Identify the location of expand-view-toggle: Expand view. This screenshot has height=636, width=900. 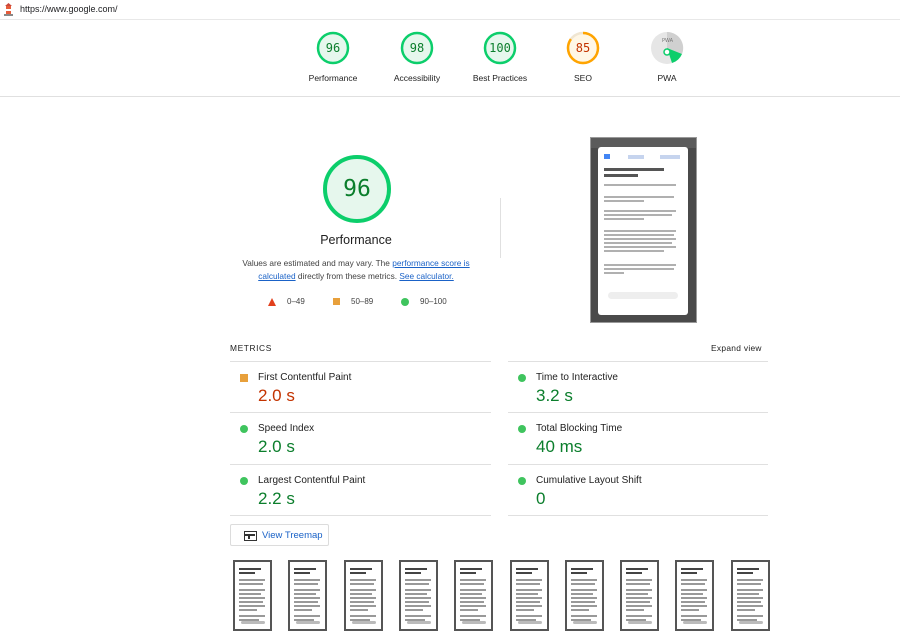
(736, 348).